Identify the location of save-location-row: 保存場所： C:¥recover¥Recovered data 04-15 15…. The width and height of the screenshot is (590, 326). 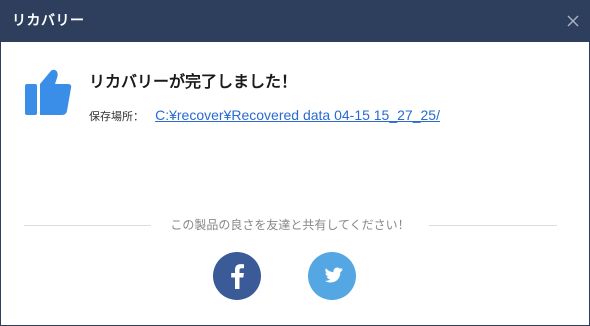
(264, 115).